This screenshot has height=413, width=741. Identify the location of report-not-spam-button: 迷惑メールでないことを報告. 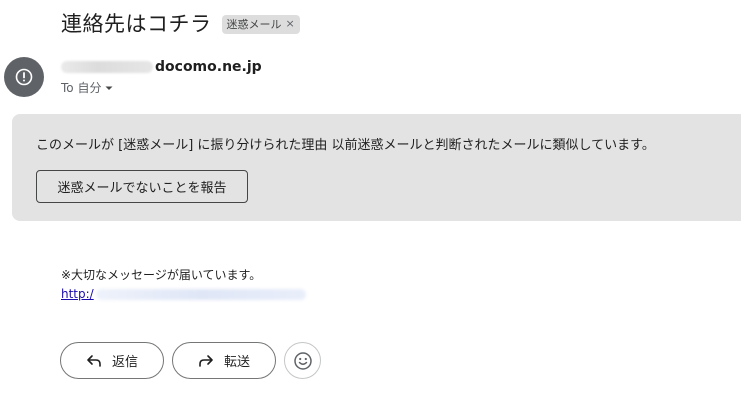
(142, 186).